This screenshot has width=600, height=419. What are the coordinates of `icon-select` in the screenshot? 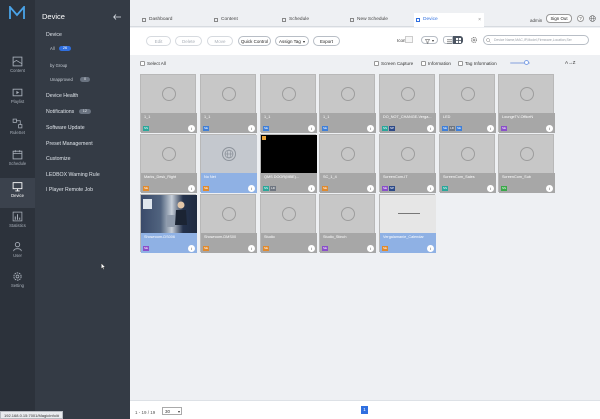 It's located at (409, 39).